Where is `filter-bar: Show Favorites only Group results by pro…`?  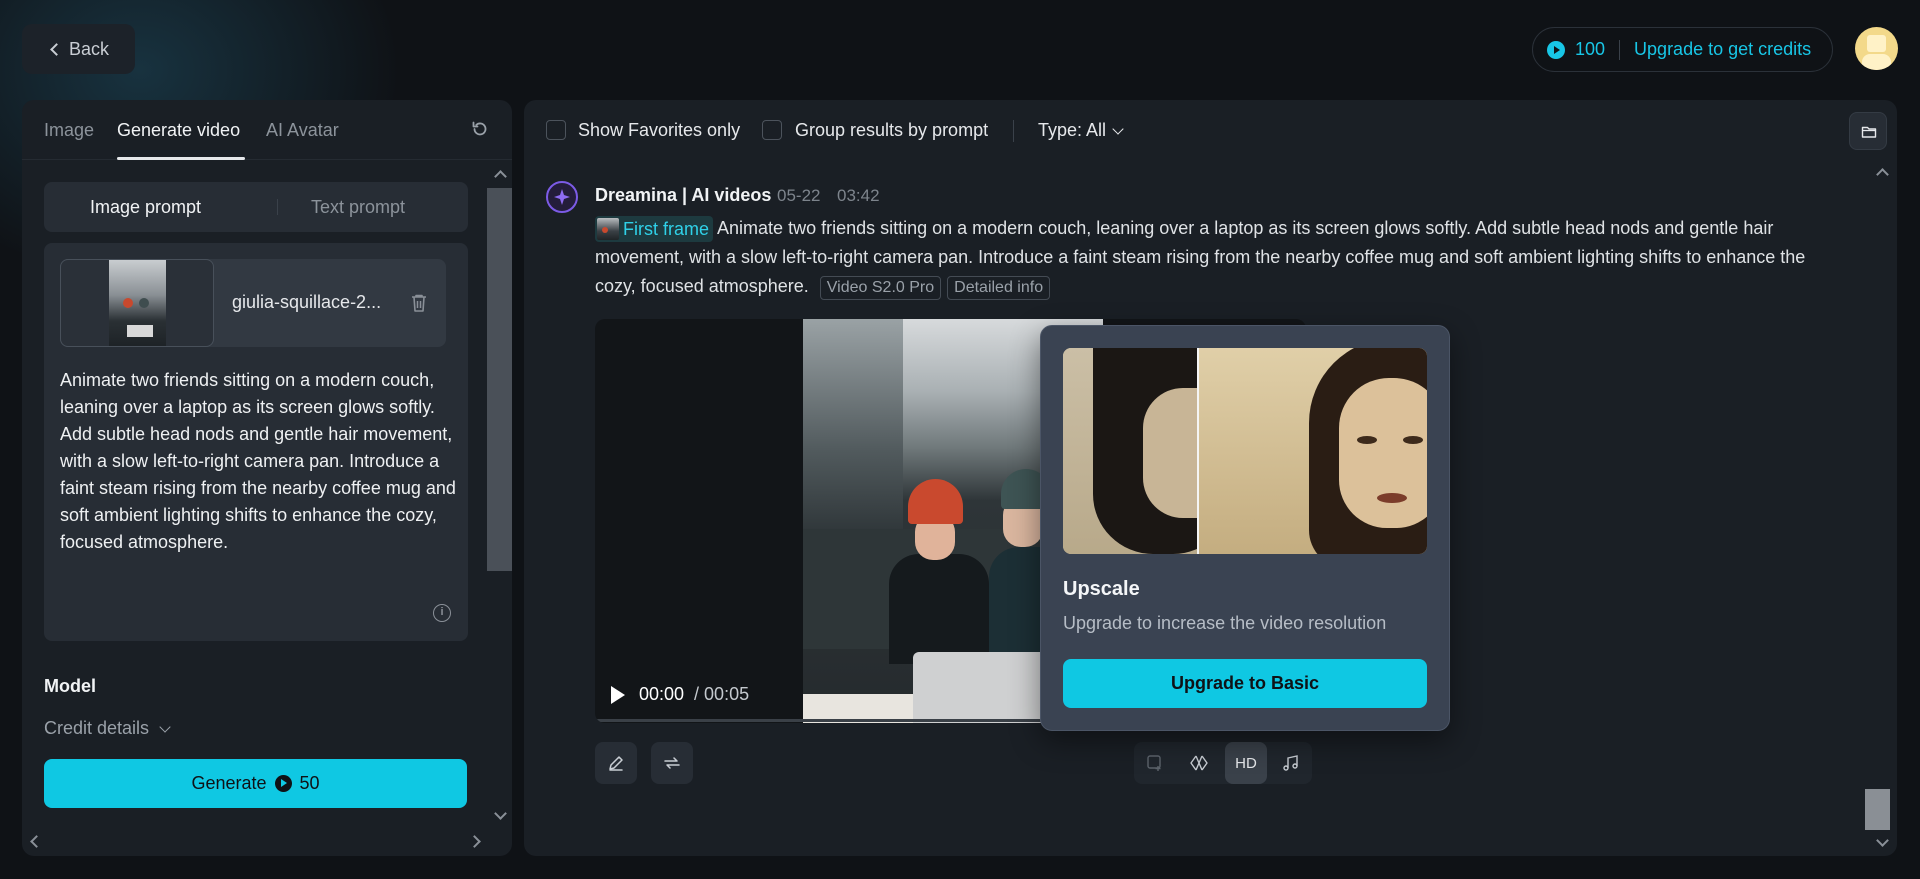
filter-bar: Show Favorites only Group results by pro… is located at coordinates (1210, 130).